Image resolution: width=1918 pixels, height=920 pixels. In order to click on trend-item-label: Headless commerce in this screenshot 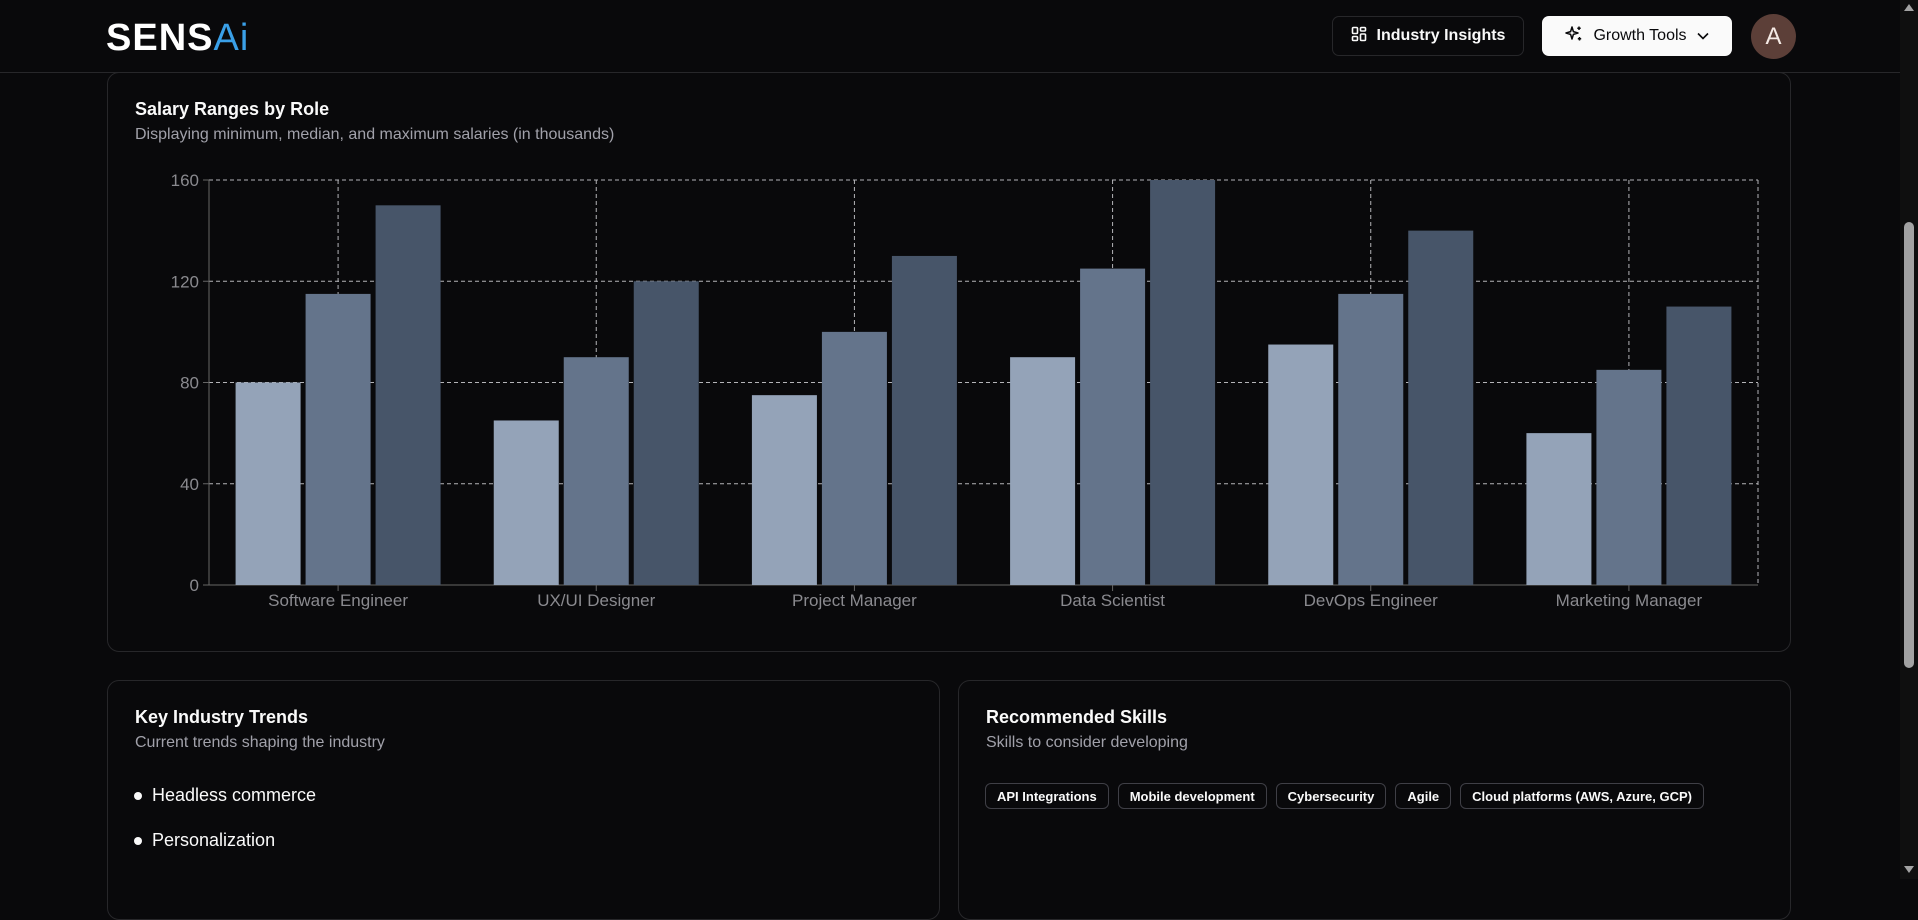, I will do `click(234, 795)`.